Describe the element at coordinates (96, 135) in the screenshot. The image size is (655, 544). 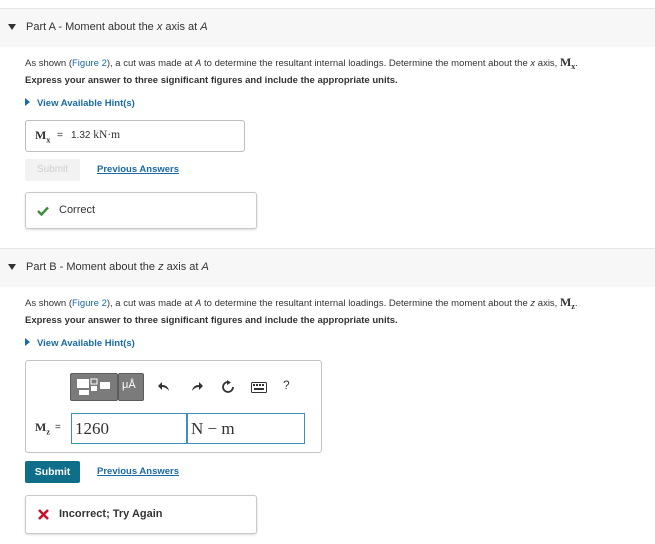
I see `part-a-answer-value: 1.32 kN·m` at that location.